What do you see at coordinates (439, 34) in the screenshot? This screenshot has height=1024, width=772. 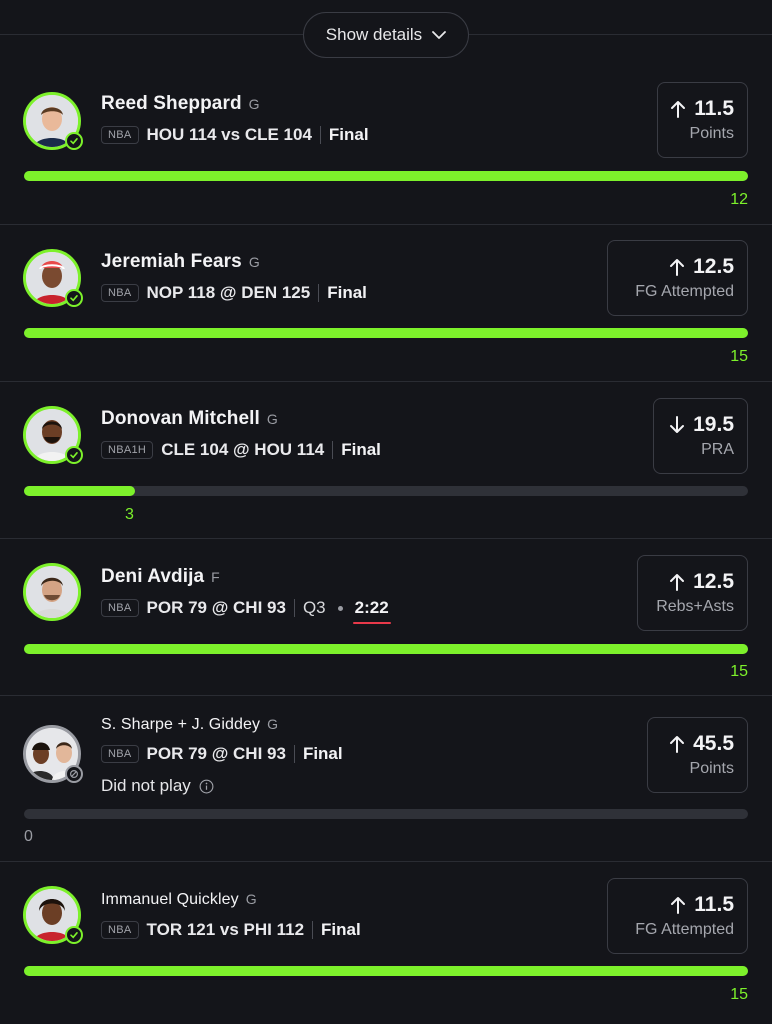 I see `chevron-down-icon` at bounding box center [439, 34].